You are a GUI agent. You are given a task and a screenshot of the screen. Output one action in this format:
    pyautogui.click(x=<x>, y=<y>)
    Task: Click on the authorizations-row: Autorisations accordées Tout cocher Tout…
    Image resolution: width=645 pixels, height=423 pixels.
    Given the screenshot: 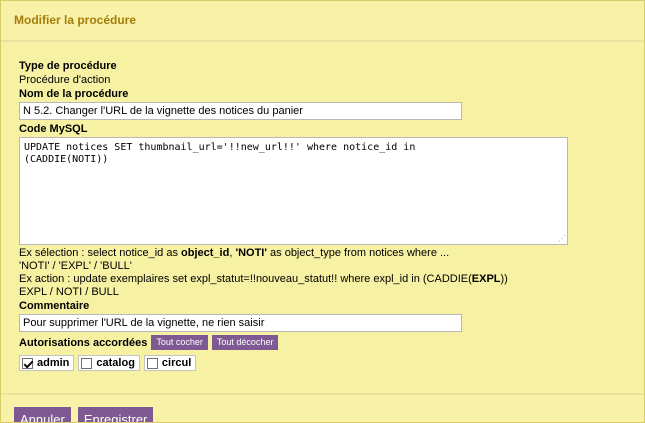 What is the action you would take?
    pyautogui.click(x=331, y=342)
    